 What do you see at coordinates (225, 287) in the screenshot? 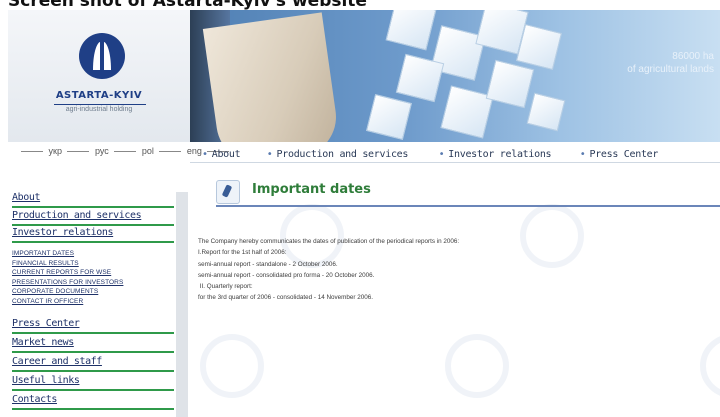
I see `body-line: II. Quarterly report:` at bounding box center [225, 287].